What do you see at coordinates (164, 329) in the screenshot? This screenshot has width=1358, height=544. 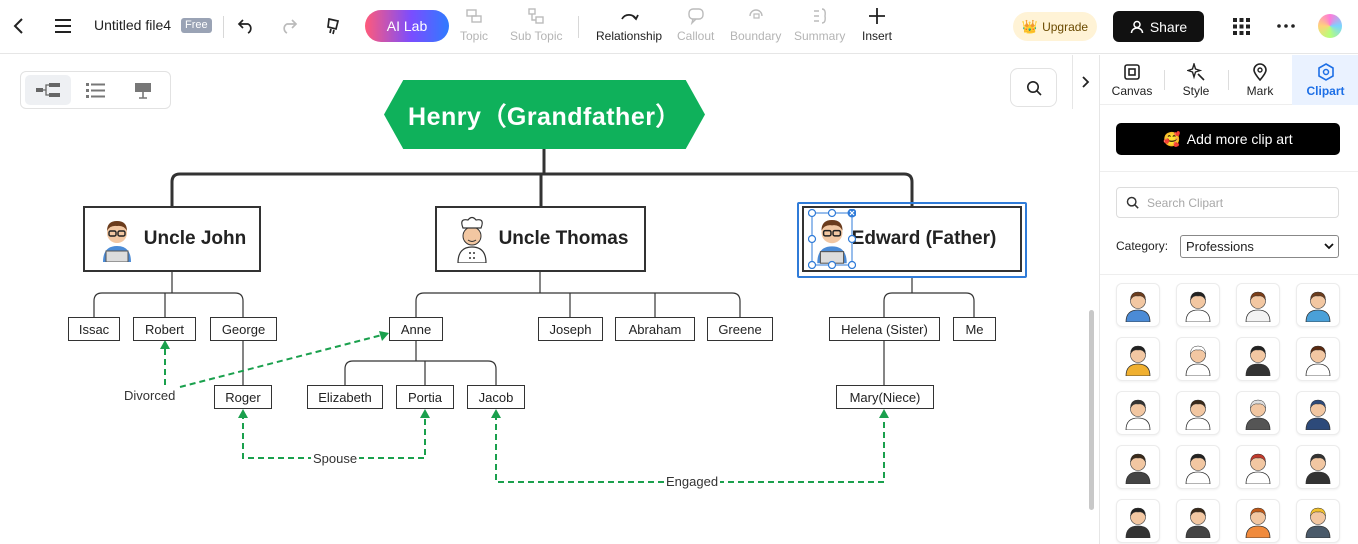 I see `subtopic-robert: Robert` at bounding box center [164, 329].